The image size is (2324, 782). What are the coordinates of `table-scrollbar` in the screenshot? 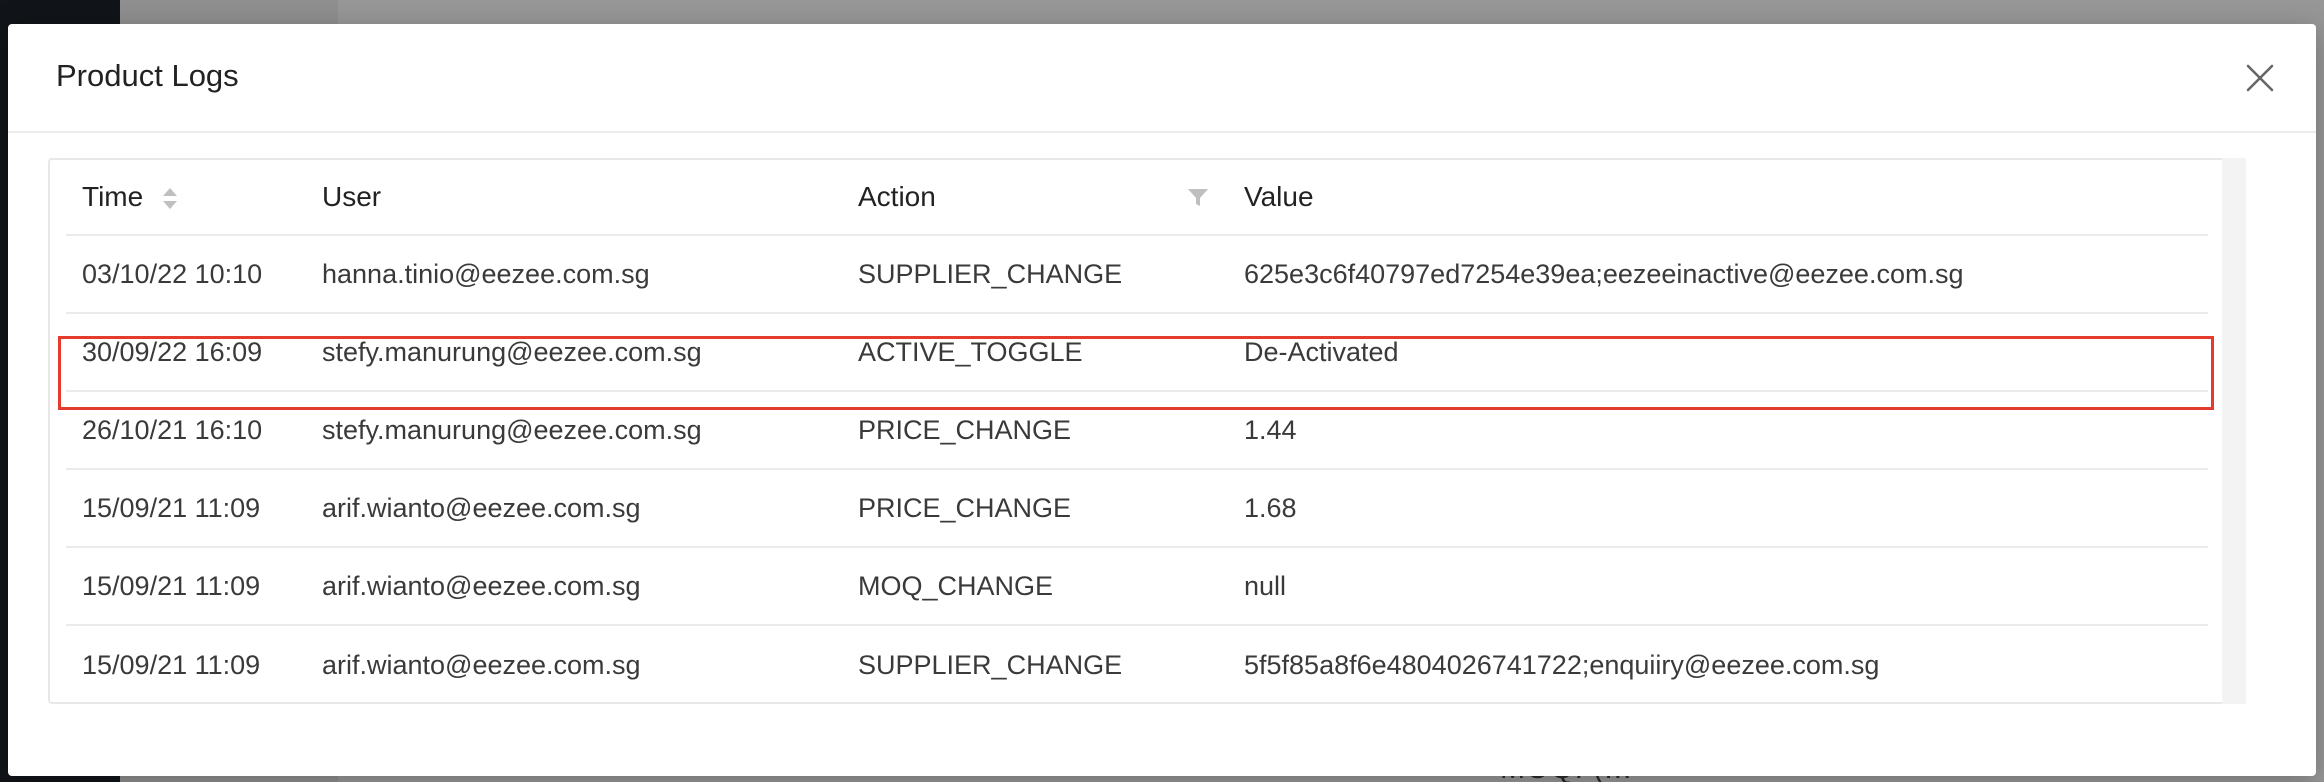 It's located at (2234, 431).